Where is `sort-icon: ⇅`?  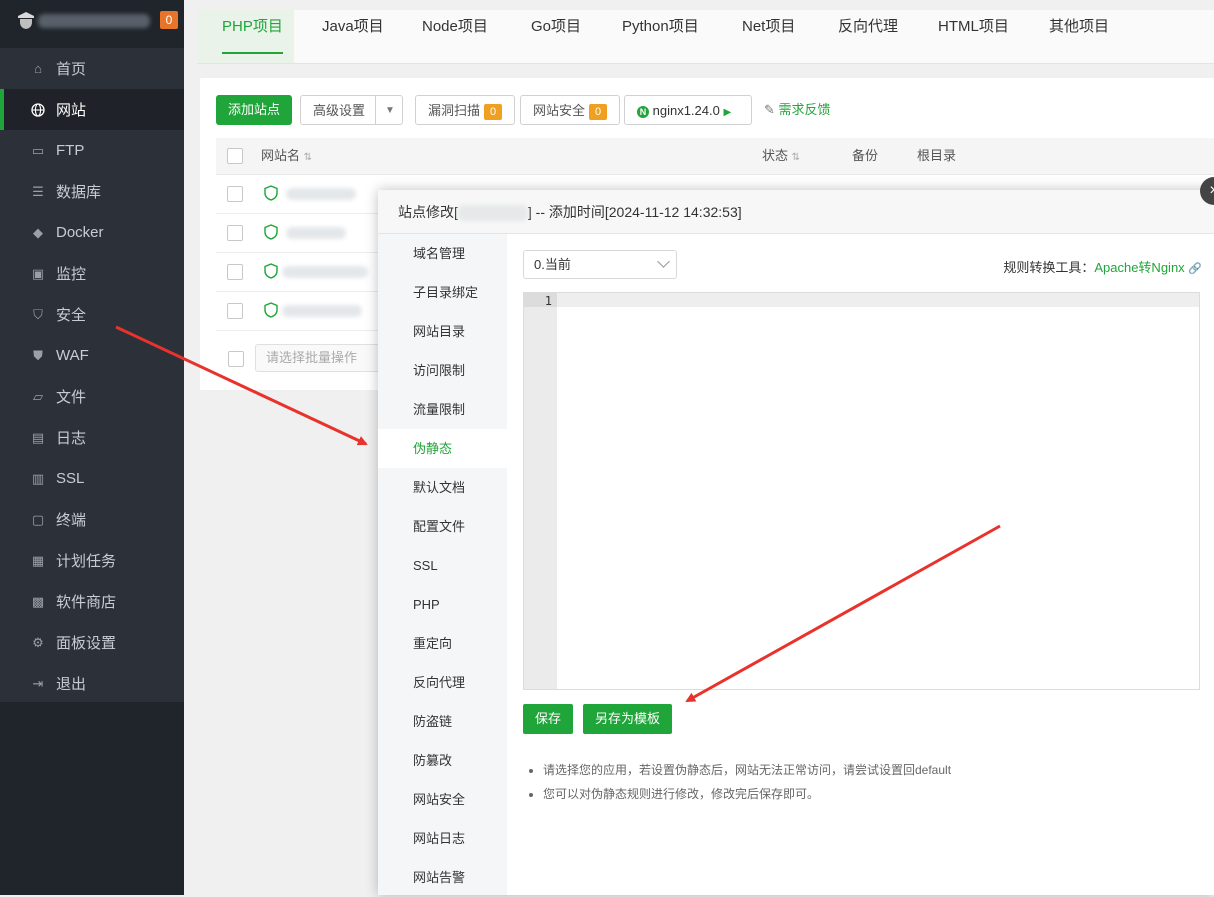 sort-icon: ⇅ is located at coordinates (308, 157).